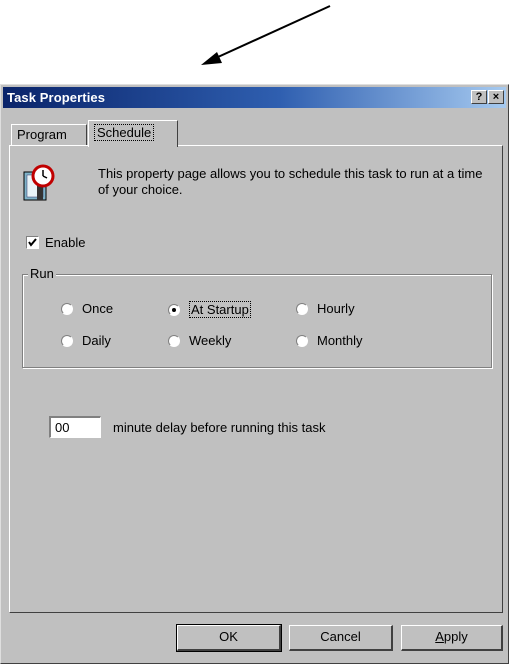  I want to click on radio-daily-label: Daily, so click(96, 340).